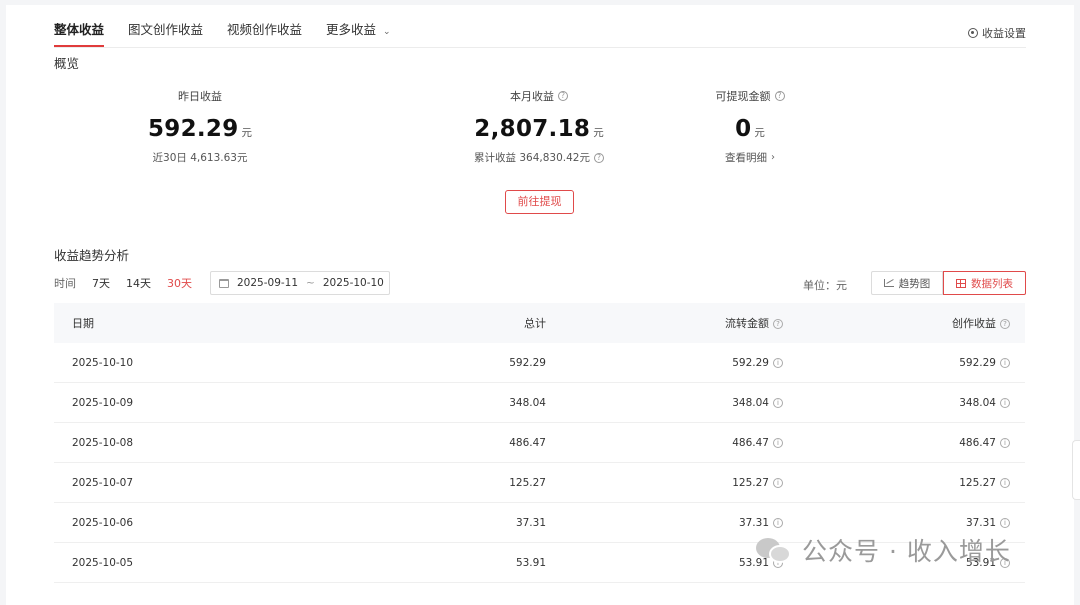 This screenshot has height=605, width=1080. Describe the element at coordinates (535, 323) in the screenshot. I see `header-total: 总计` at that location.